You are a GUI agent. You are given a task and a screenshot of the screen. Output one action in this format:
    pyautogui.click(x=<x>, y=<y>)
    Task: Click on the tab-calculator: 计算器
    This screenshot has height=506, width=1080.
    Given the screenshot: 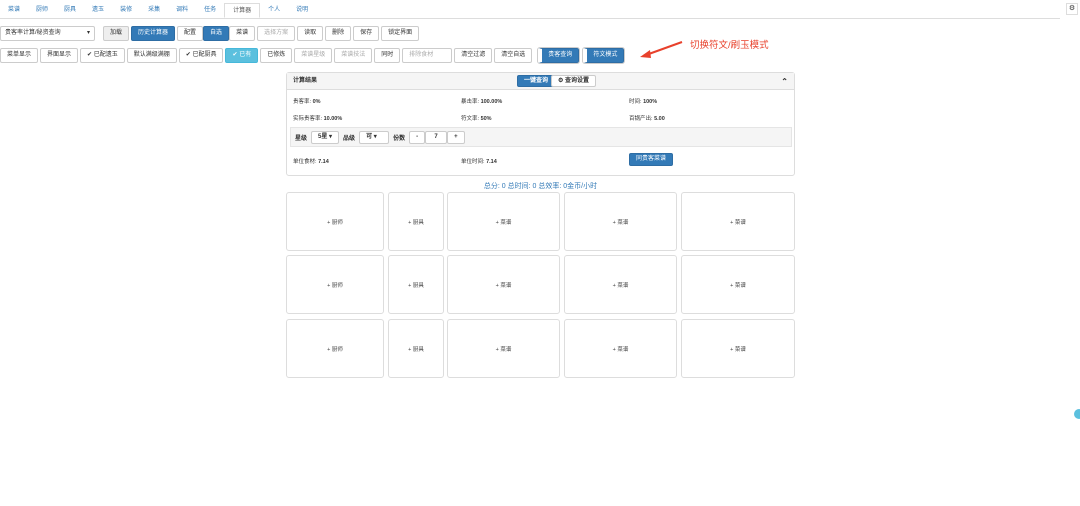 What is the action you would take?
    pyautogui.click(x=242, y=10)
    